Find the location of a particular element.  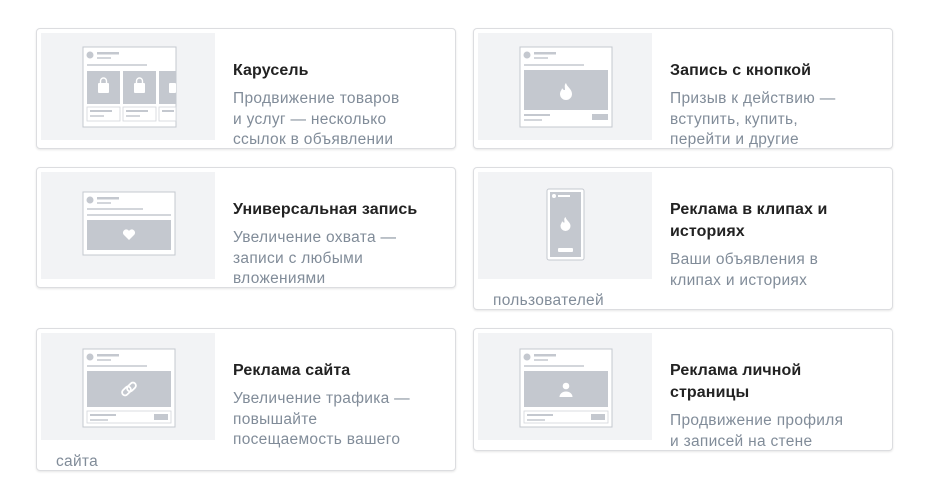

card-title: Запись с кнопкой is located at coordinates (741, 70).